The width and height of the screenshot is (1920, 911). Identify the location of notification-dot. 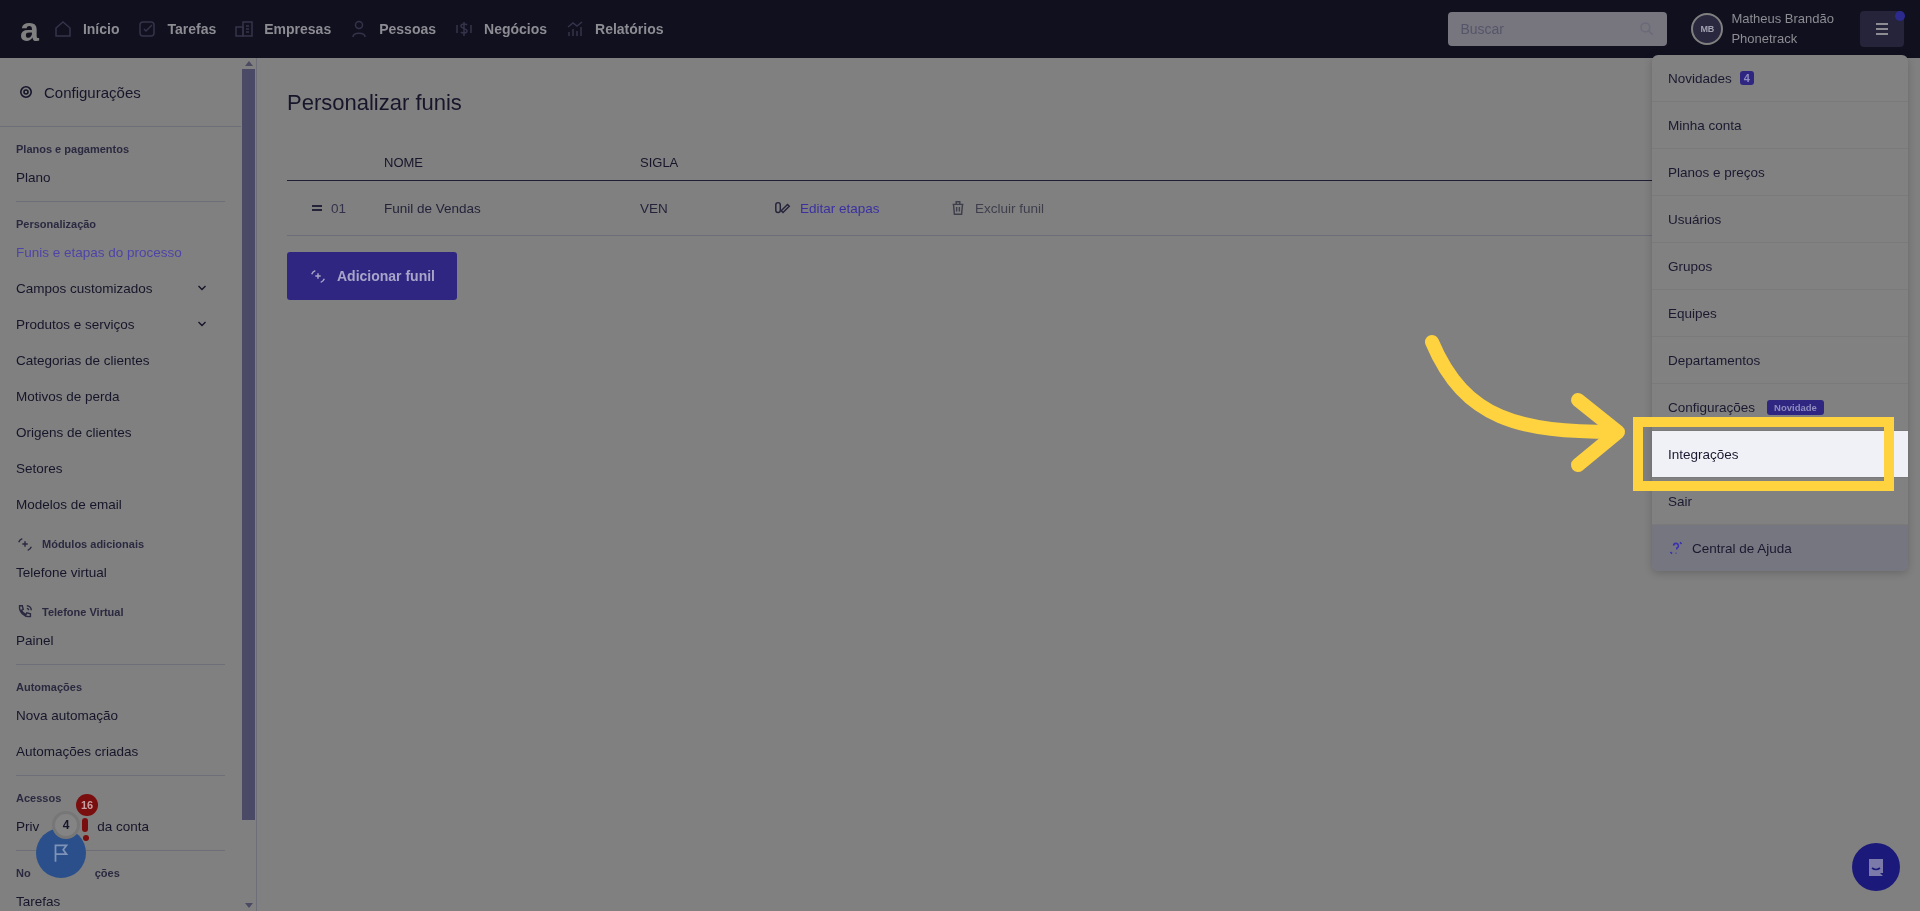
(1900, 16).